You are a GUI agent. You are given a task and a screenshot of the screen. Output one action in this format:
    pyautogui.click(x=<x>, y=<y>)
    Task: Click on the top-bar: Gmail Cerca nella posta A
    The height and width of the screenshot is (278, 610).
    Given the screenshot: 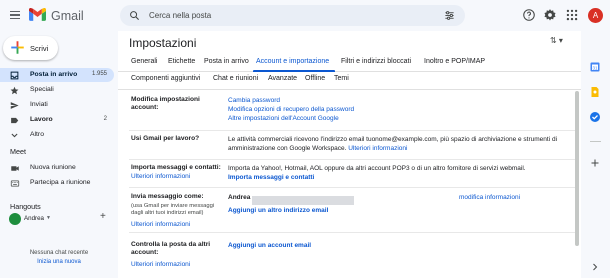 What is the action you would take?
    pyautogui.click(x=305, y=15)
    